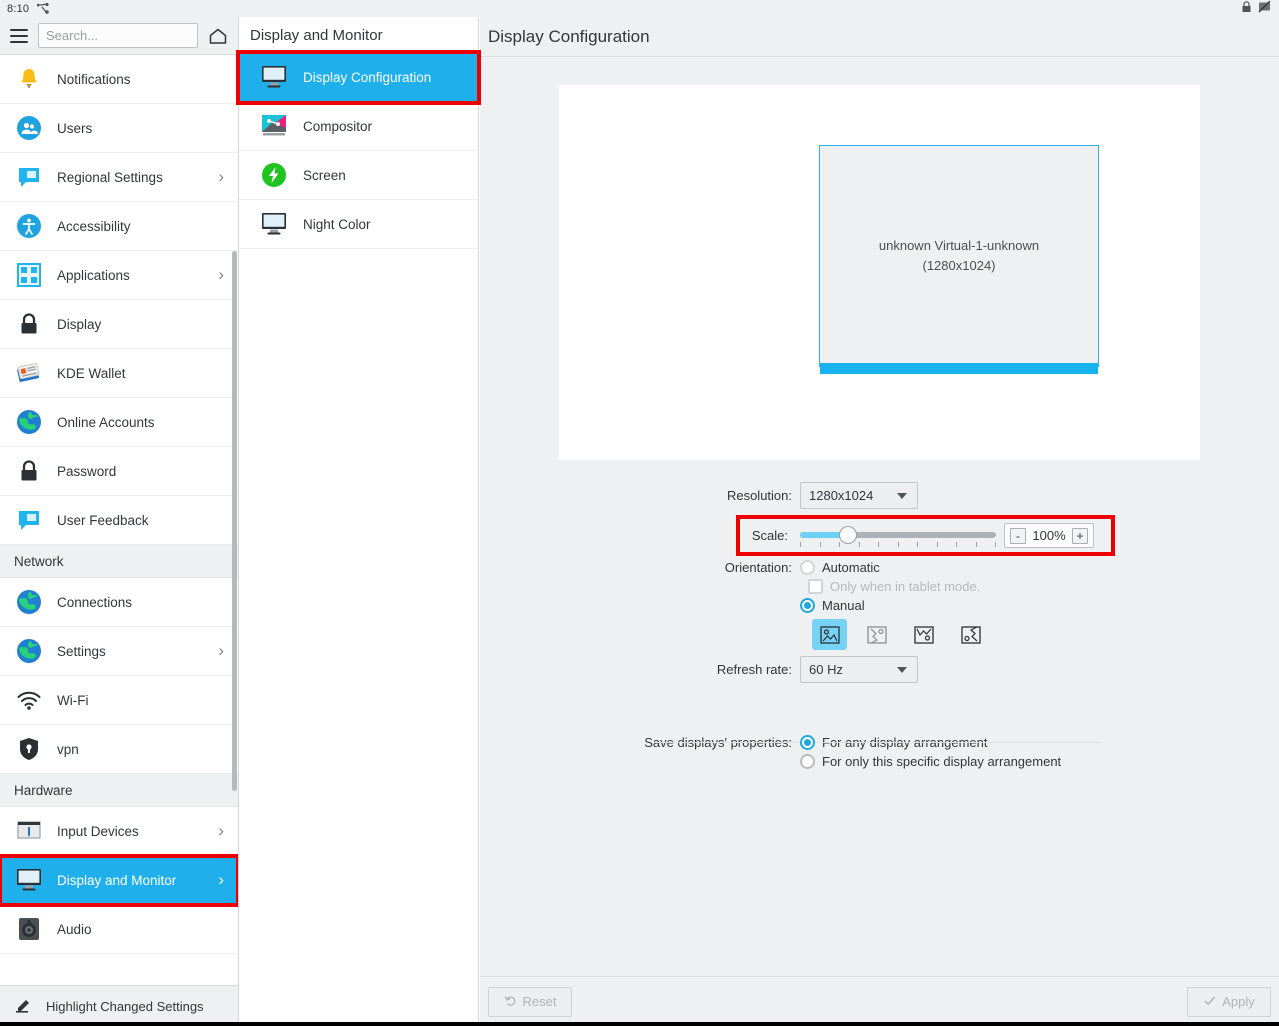 The width and height of the screenshot is (1279, 1026). Describe the element at coordinates (234, 521) in the screenshot. I see `sidebar-scrollbar` at that location.